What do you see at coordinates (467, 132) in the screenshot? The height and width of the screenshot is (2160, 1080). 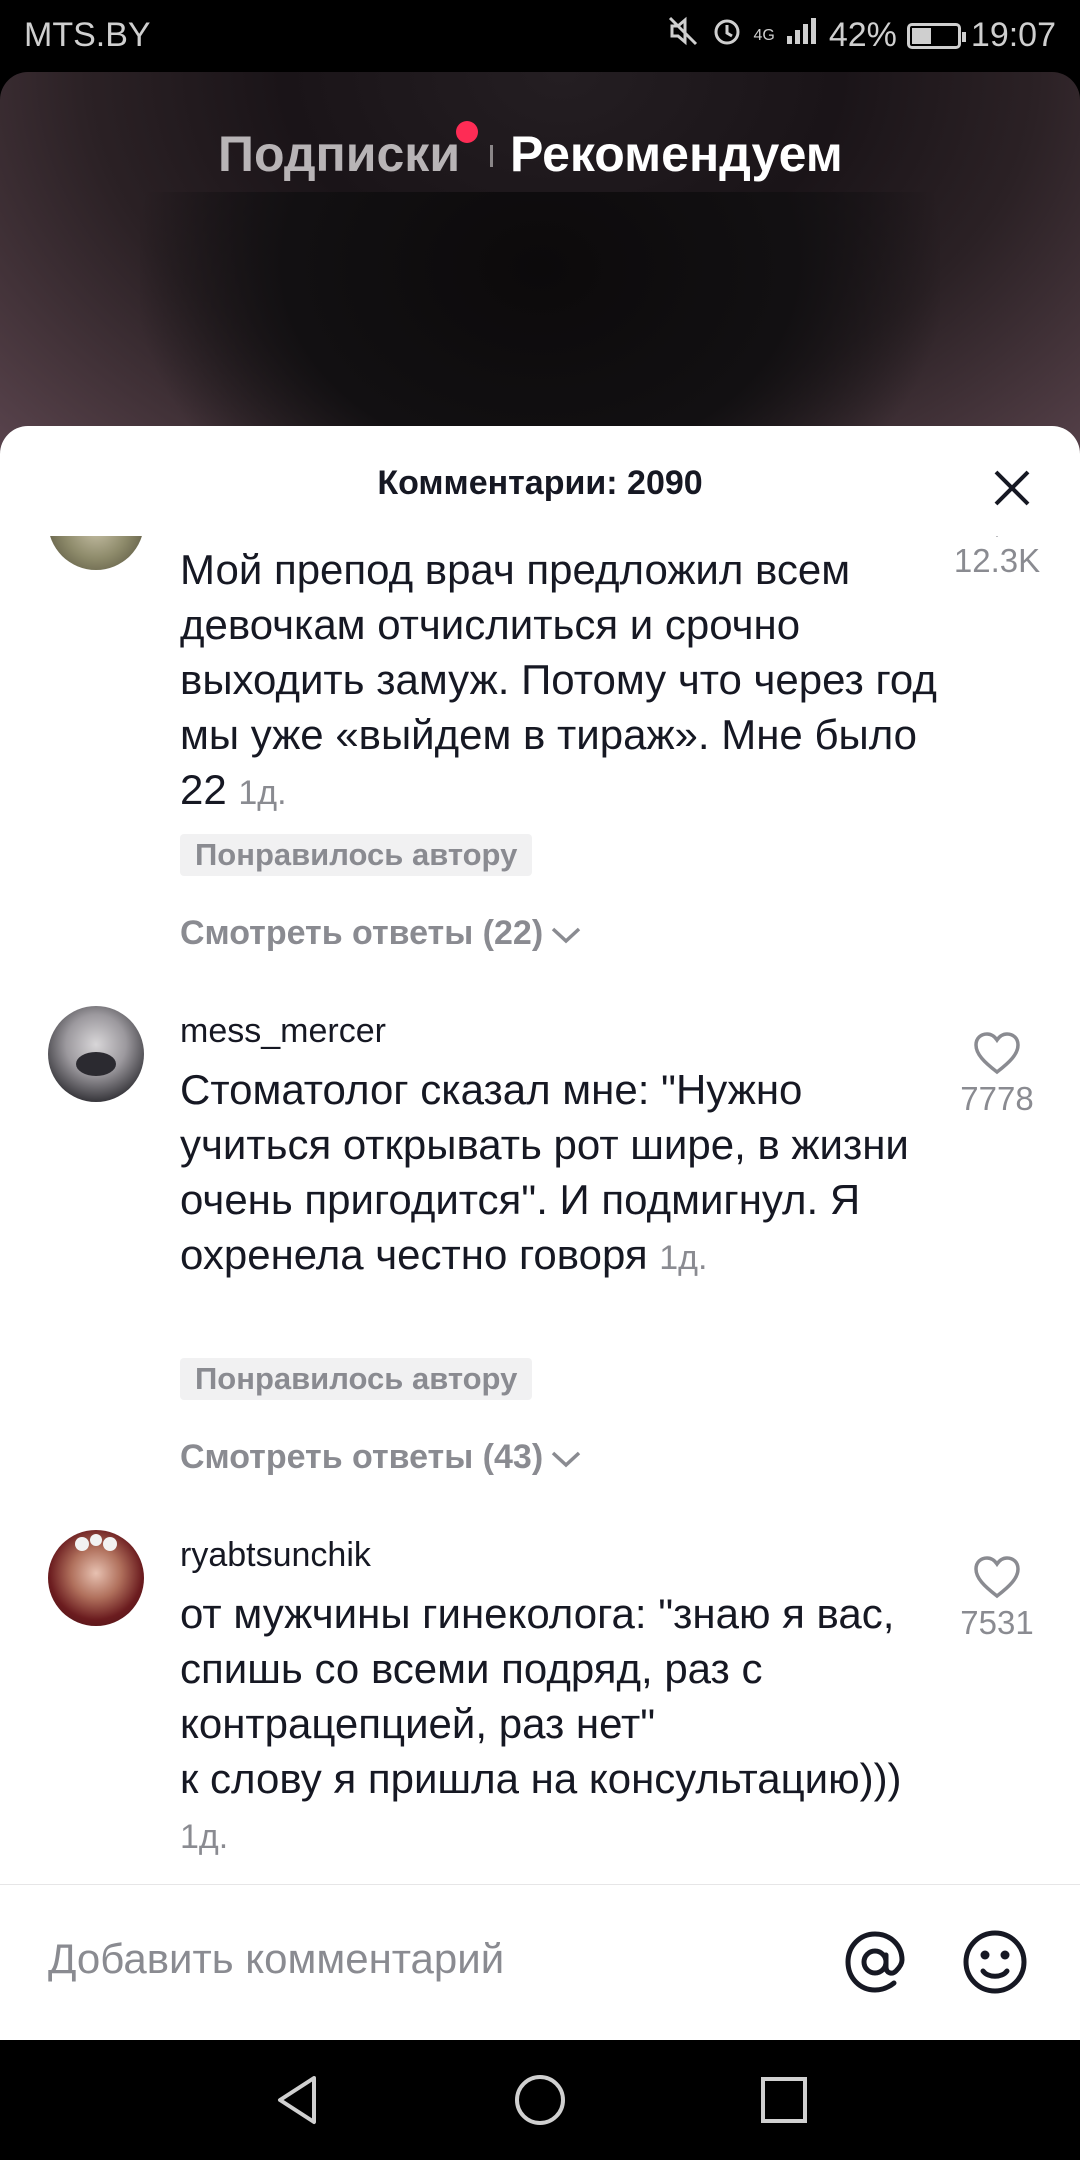 I see `notification-dot` at bounding box center [467, 132].